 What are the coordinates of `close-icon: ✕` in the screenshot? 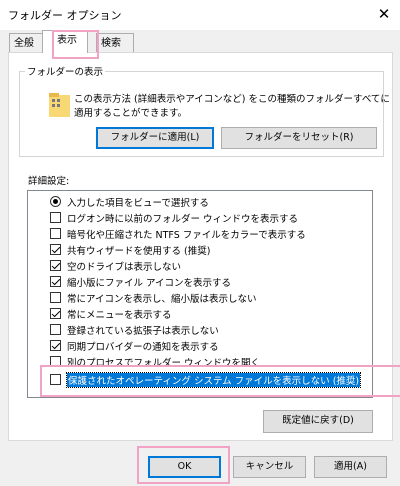 It's located at (384, 14).